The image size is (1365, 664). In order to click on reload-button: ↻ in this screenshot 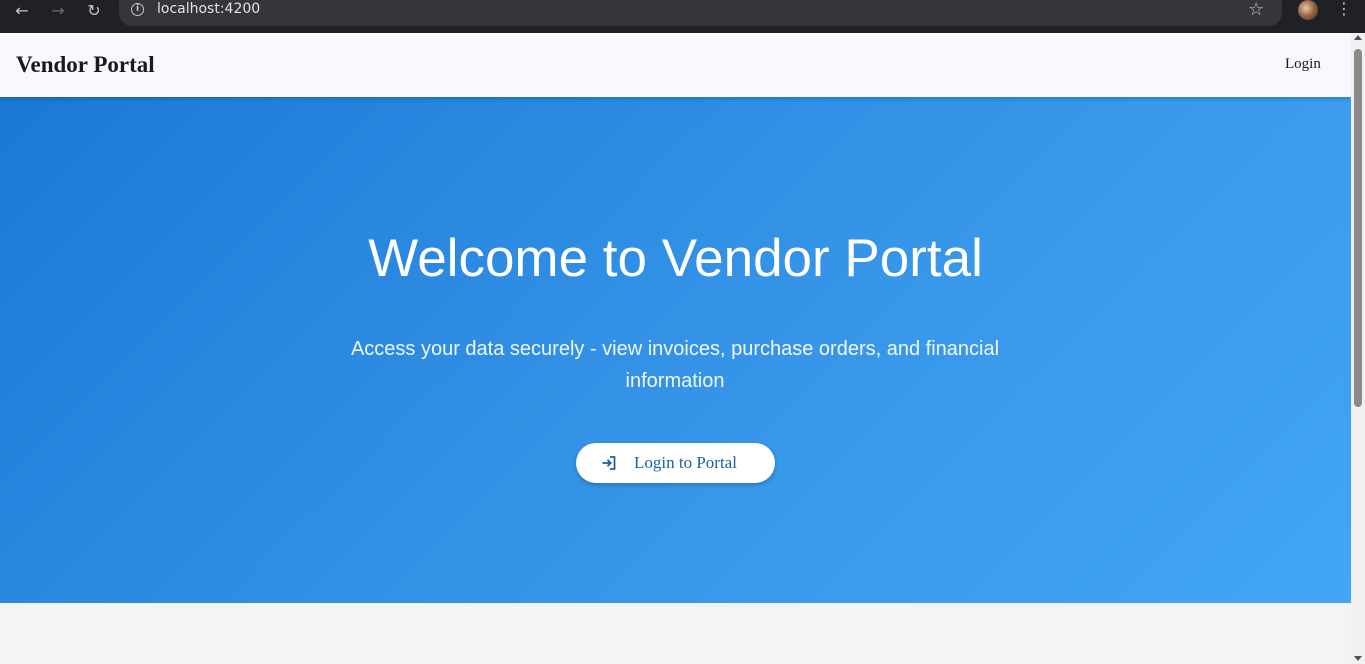, I will do `click(94, 10)`.